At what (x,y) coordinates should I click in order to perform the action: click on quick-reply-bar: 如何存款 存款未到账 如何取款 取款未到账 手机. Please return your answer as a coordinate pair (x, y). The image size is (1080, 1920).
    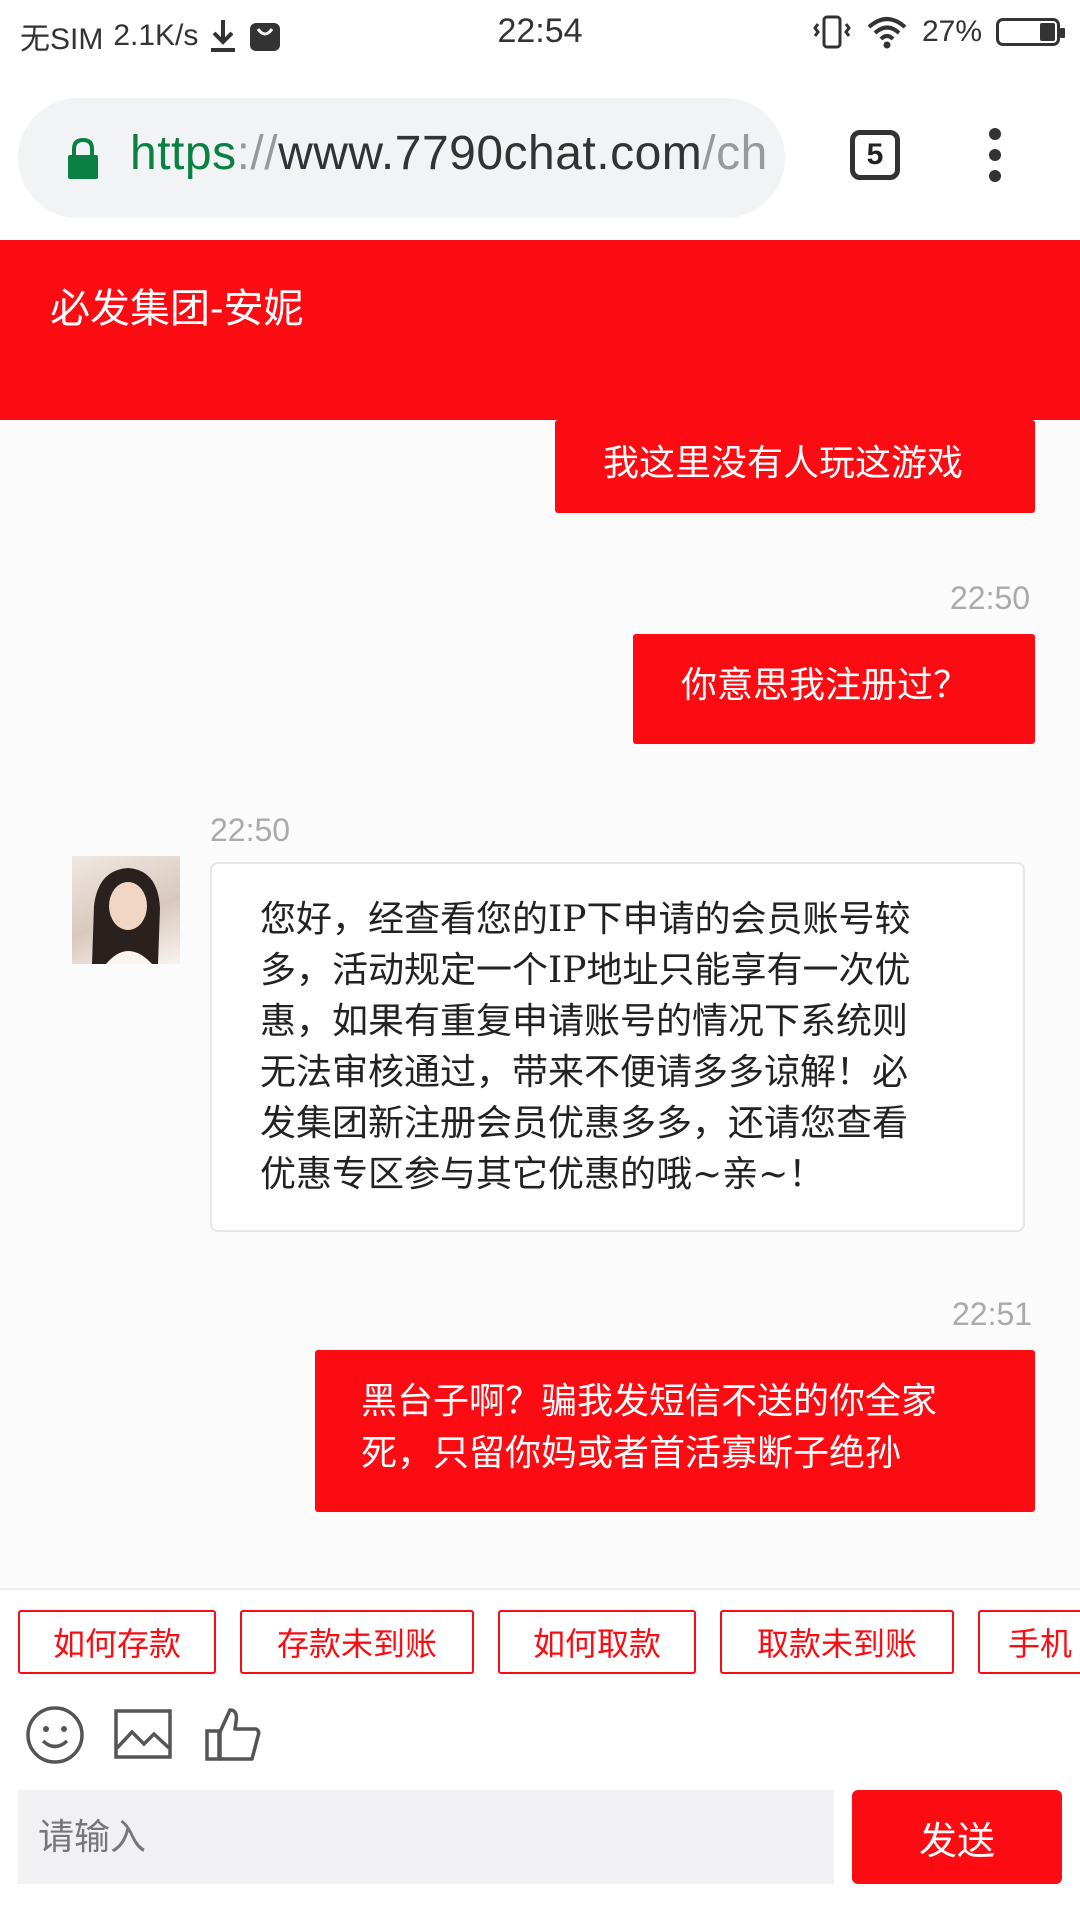
    Looking at the image, I should click on (540, 1635).